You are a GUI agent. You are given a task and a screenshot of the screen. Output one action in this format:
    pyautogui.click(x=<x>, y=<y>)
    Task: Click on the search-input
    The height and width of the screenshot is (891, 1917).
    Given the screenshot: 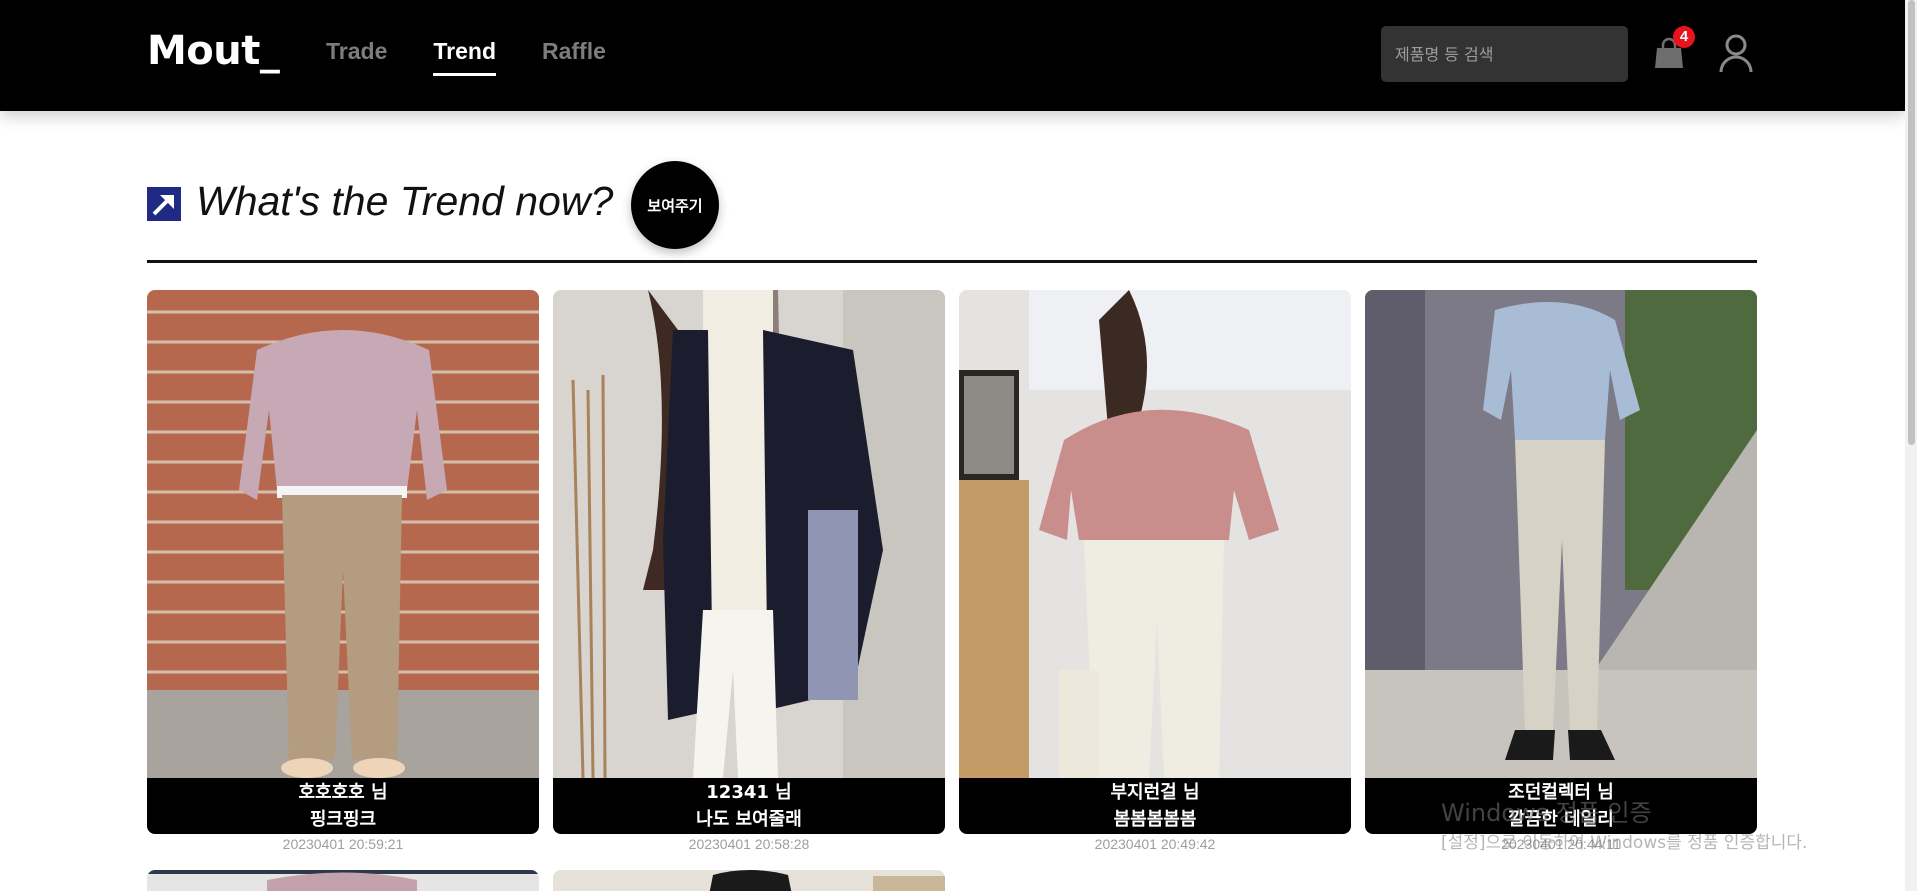 What is the action you would take?
    pyautogui.click(x=1504, y=54)
    